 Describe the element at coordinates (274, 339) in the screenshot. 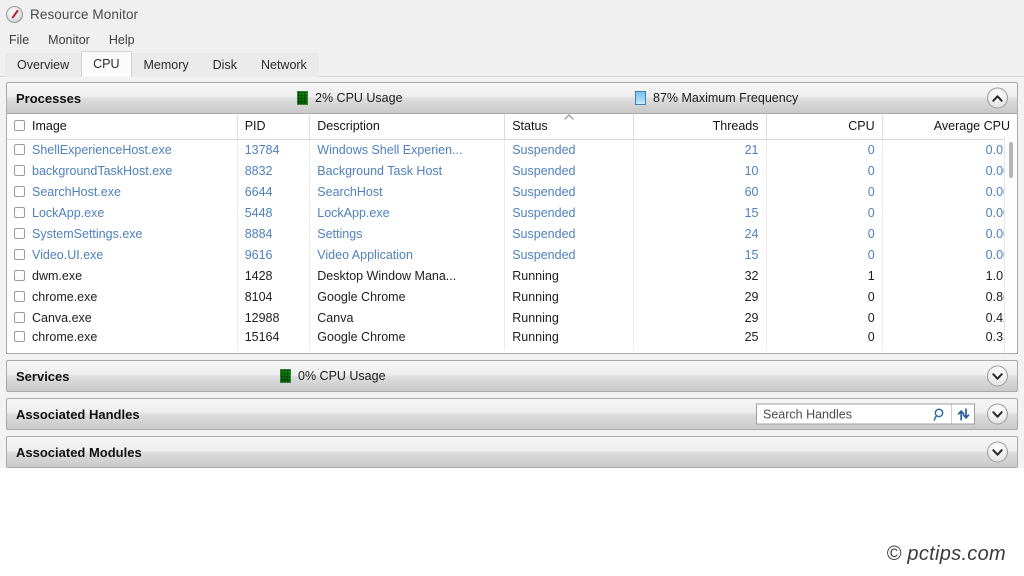

I see `cell-pid: 15164` at that location.